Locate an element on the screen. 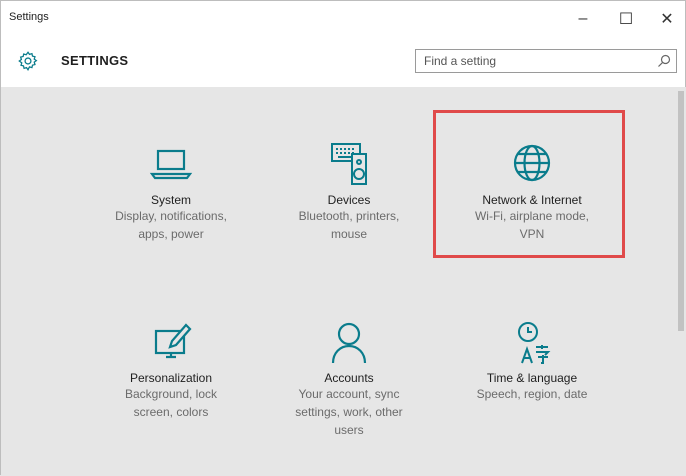 This screenshot has height=476, width=686. tile-name: Accounts is located at coordinates (349, 378).